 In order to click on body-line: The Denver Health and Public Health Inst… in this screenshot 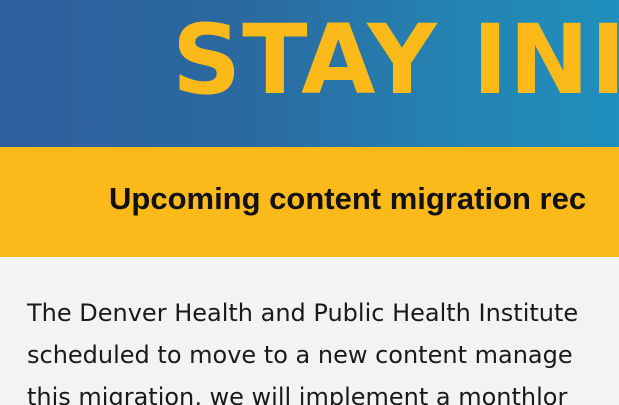, I will do `click(303, 313)`.